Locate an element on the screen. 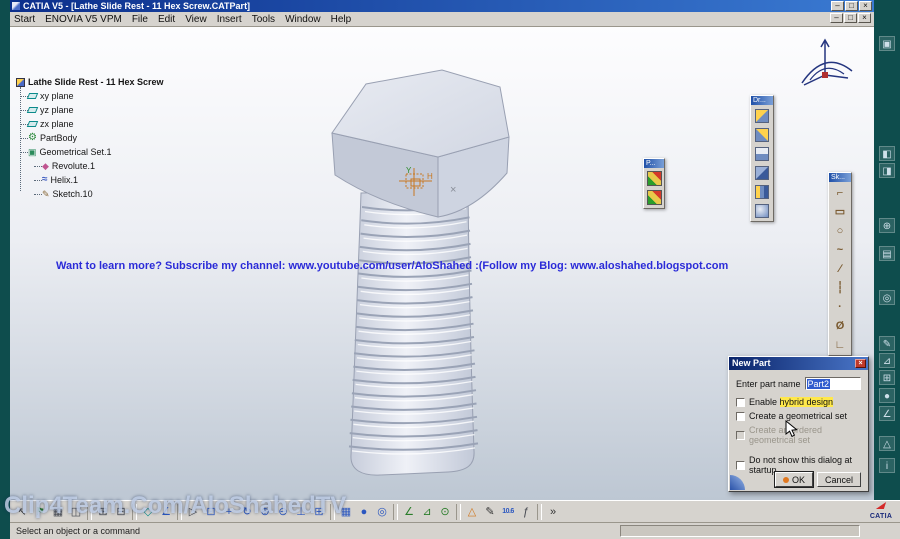  measure-icon: ∠ is located at coordinates (409, 512).